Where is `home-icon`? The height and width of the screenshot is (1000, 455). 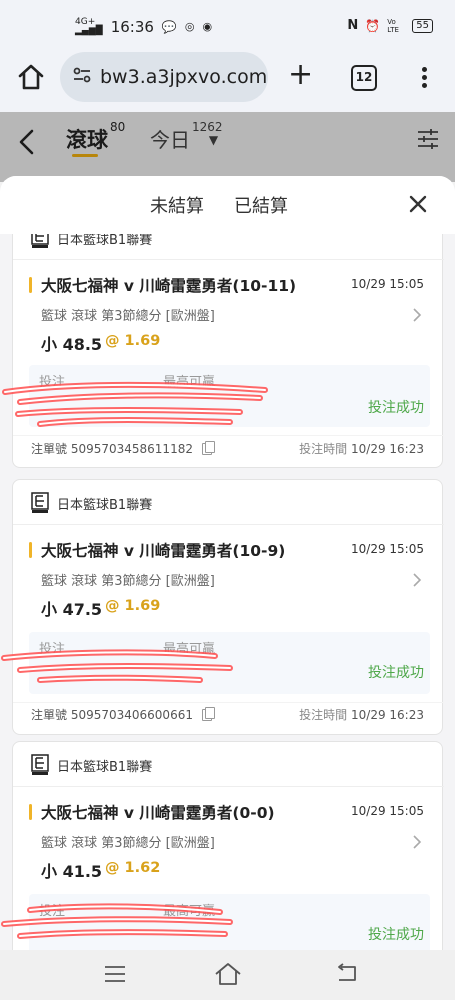
home-icon is located at coordinates (31, 77).